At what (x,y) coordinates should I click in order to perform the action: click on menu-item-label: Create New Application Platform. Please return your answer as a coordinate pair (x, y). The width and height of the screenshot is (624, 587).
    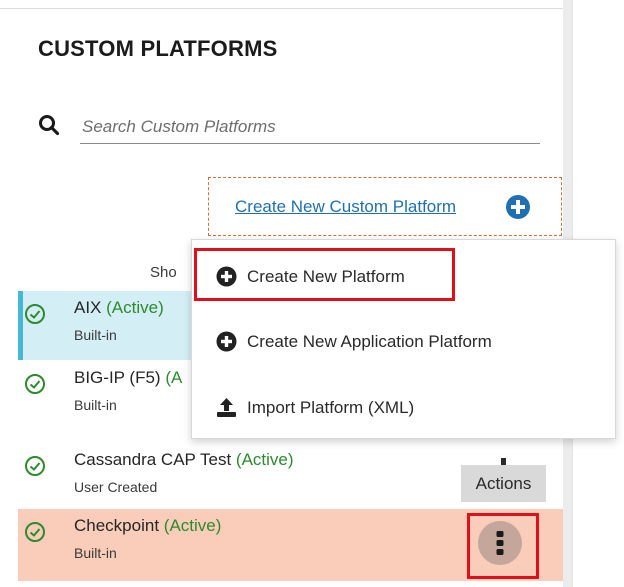
    Looking at the image, I should click on (369, 341).